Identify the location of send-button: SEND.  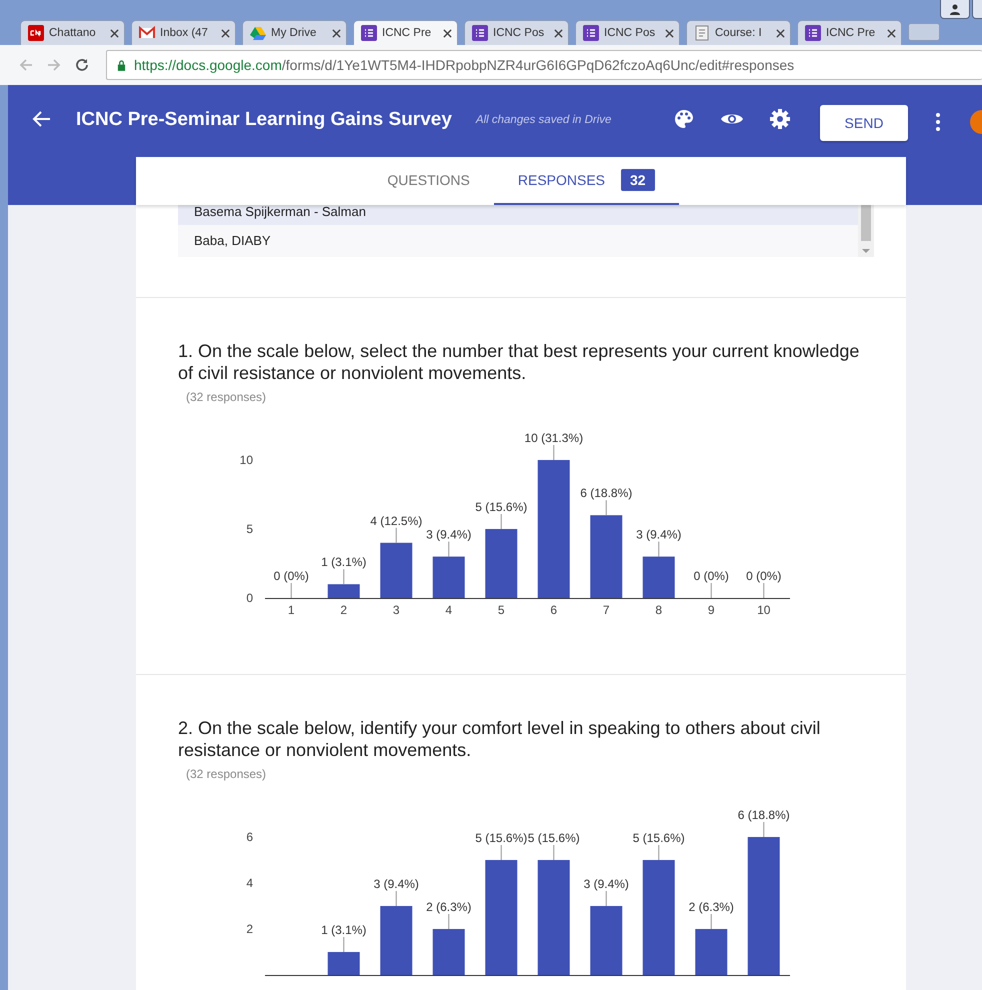
(864, 123).